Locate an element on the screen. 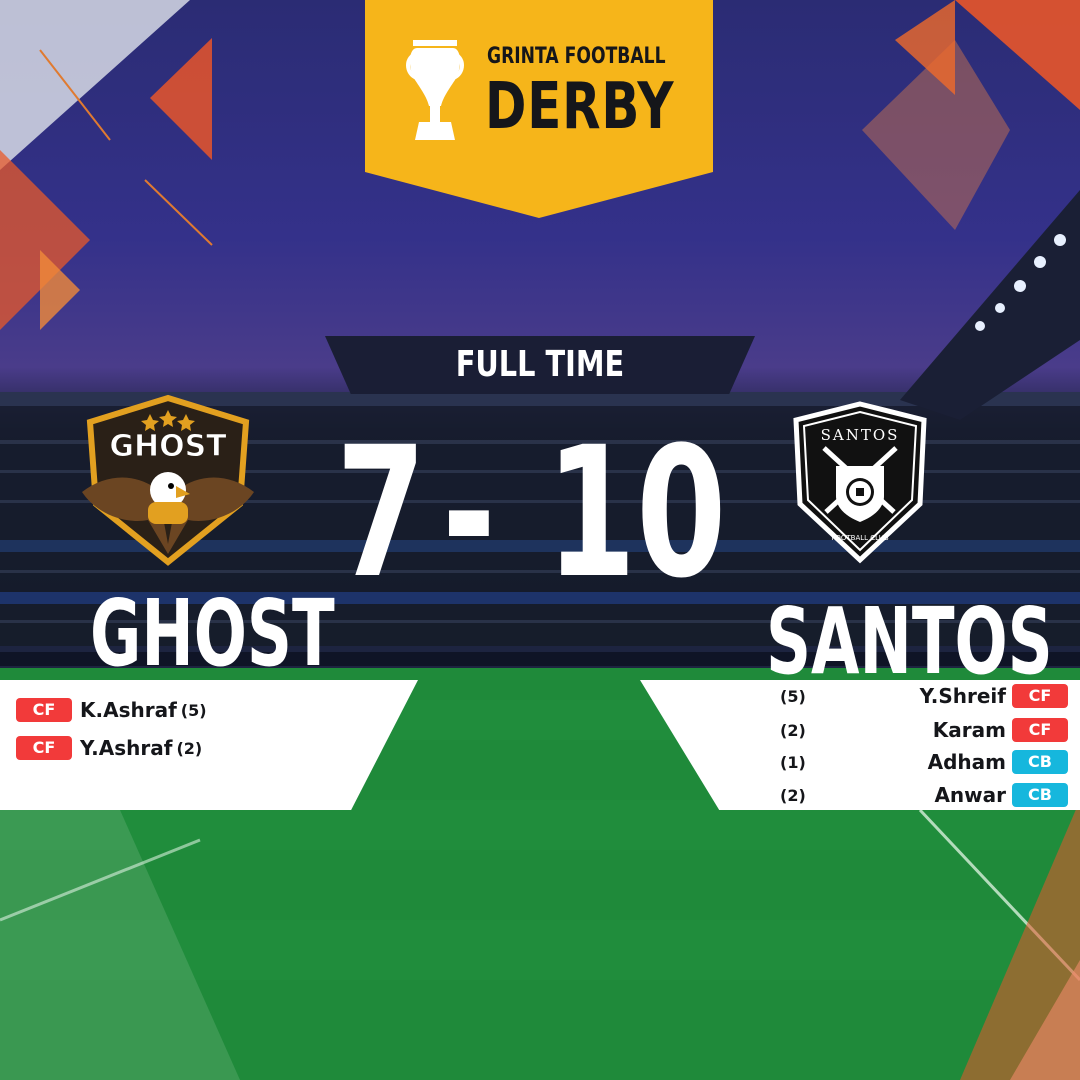  scorer-row: CF Y.Ashraf (2) is located at coordinates (109, 748).